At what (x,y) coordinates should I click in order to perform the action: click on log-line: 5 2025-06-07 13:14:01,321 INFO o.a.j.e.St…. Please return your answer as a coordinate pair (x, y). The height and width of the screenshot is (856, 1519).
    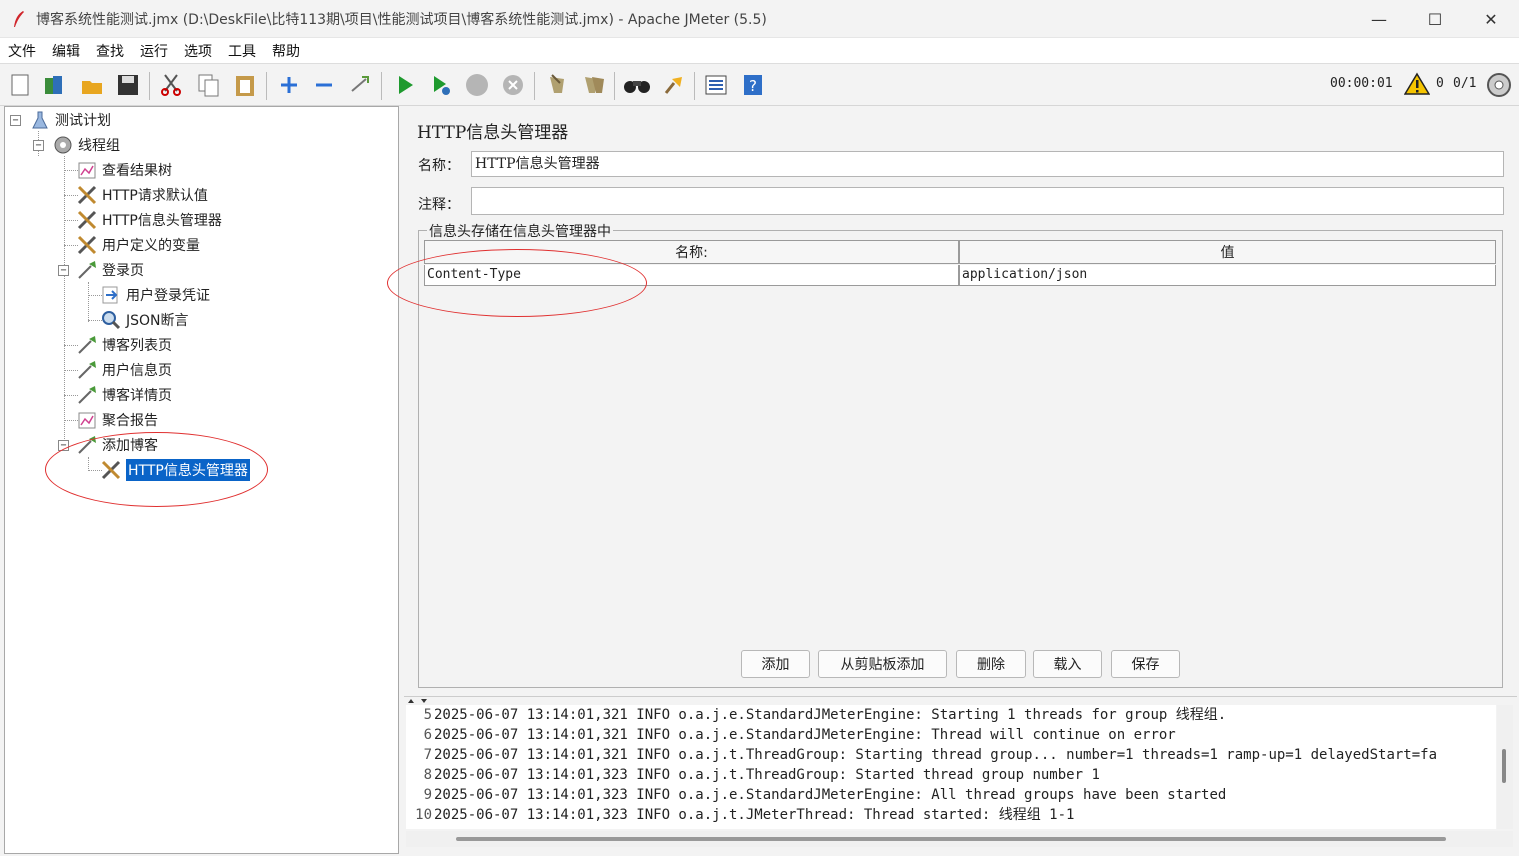
    Looking at the image, I should click on (825, 715).